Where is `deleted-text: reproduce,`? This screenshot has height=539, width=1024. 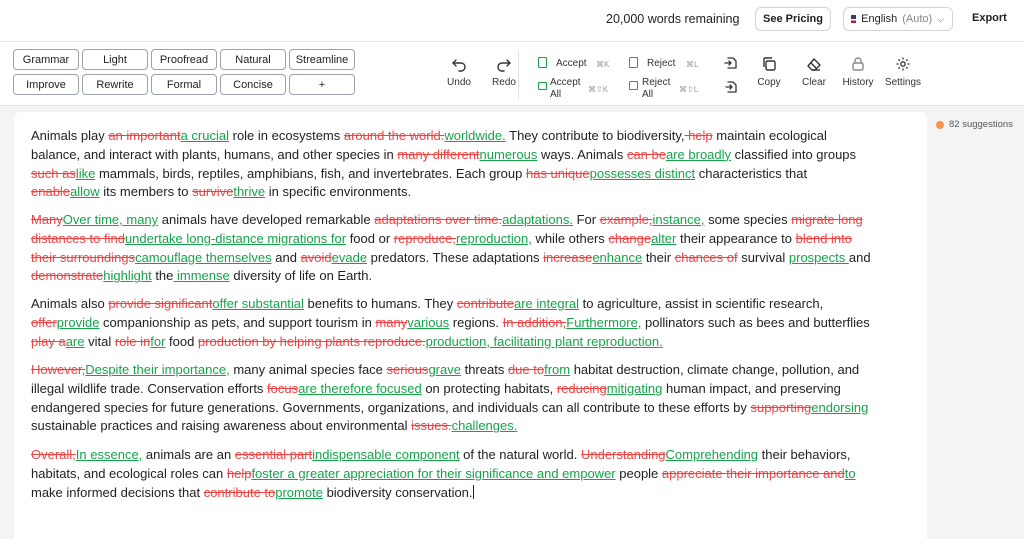 deleted-text: reproduce, is located at coordinates (425, 238).